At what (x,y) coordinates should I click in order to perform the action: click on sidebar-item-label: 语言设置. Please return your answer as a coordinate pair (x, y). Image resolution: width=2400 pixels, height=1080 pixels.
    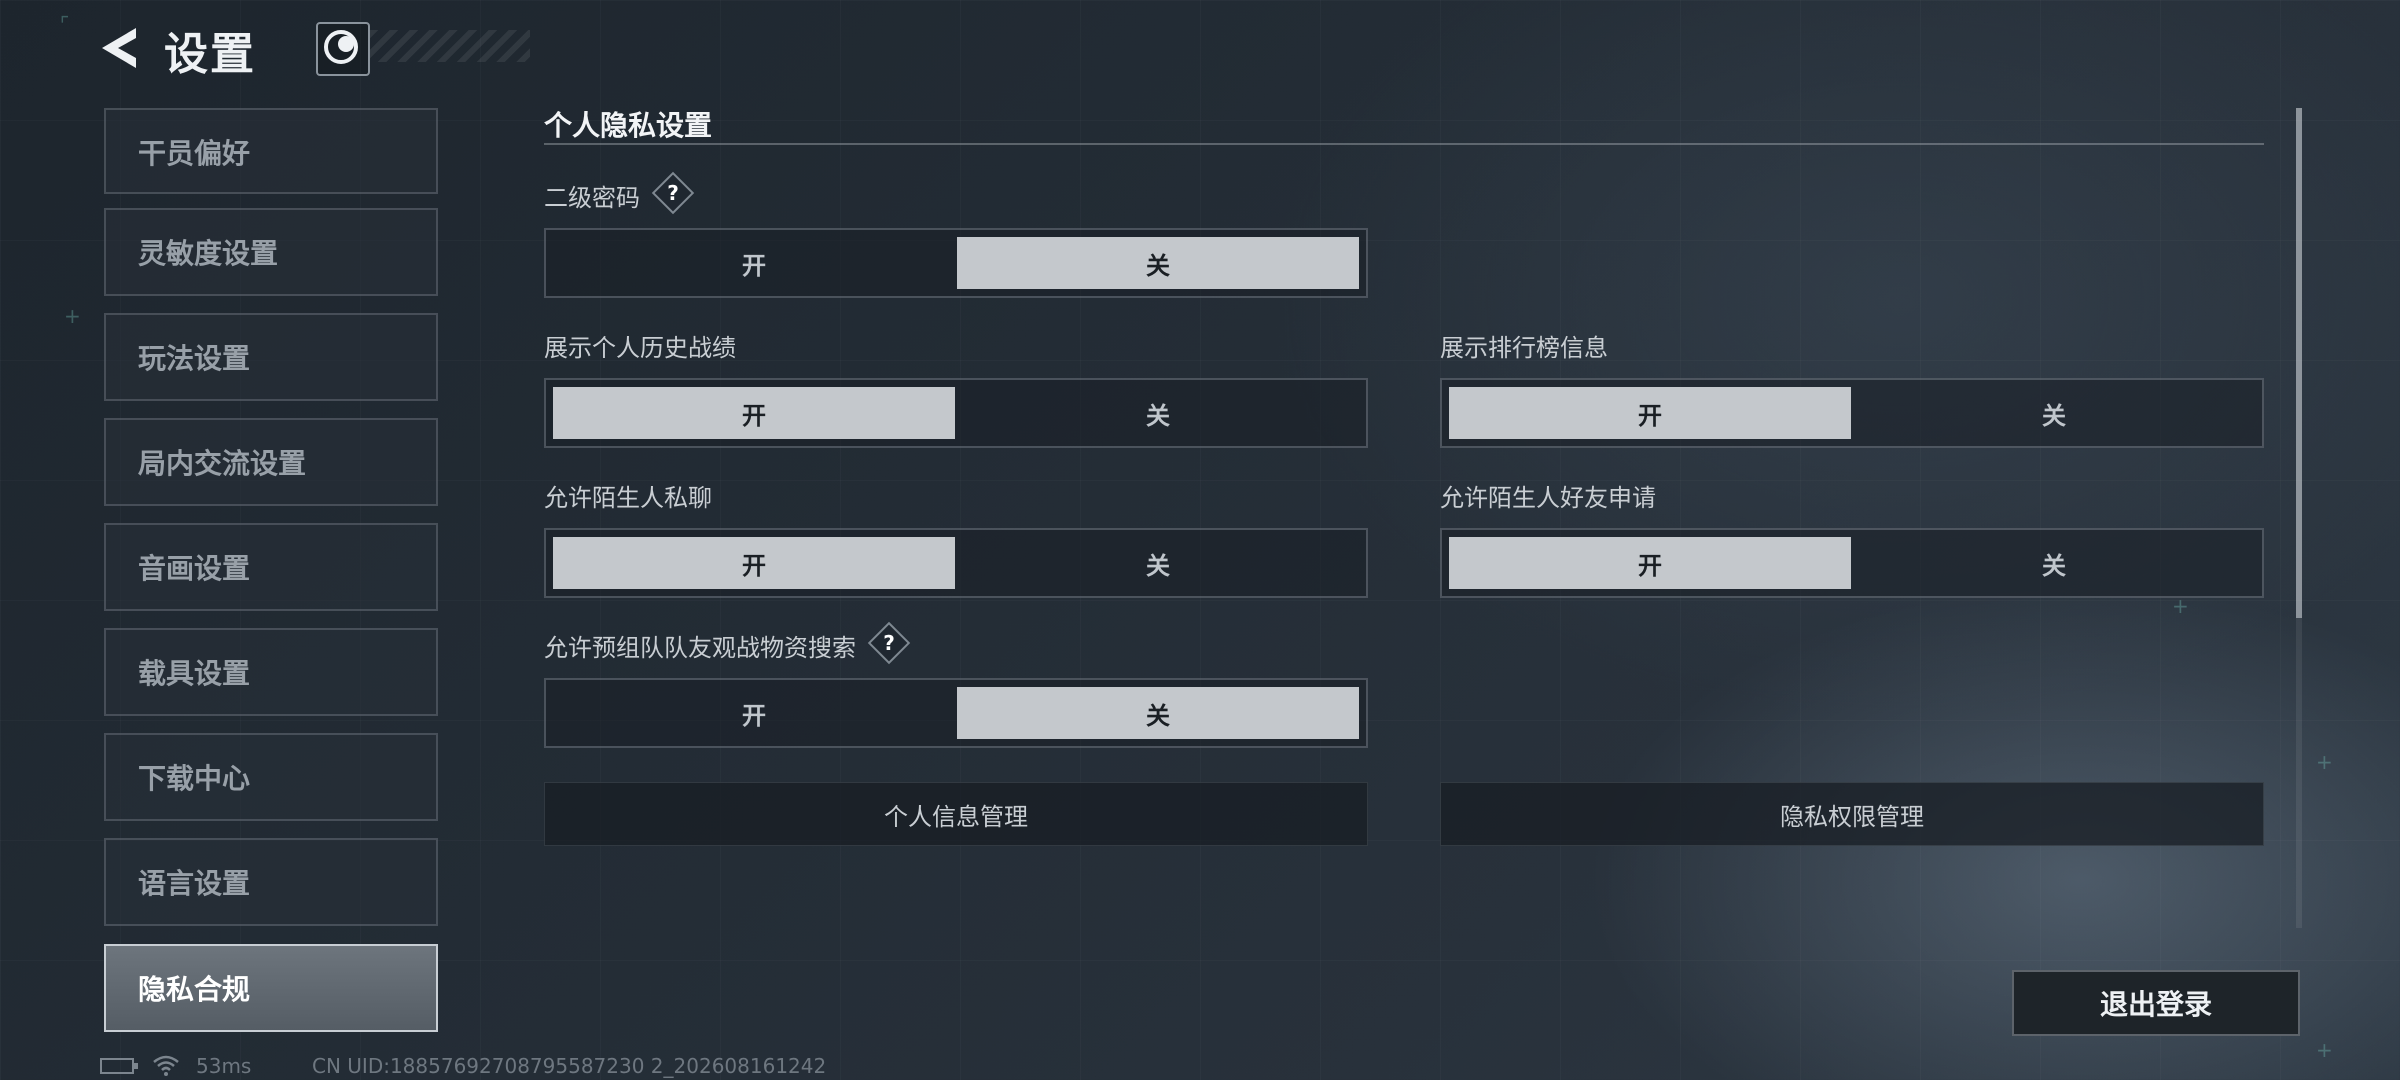
    Looking at the image, I should click on (194, 883).